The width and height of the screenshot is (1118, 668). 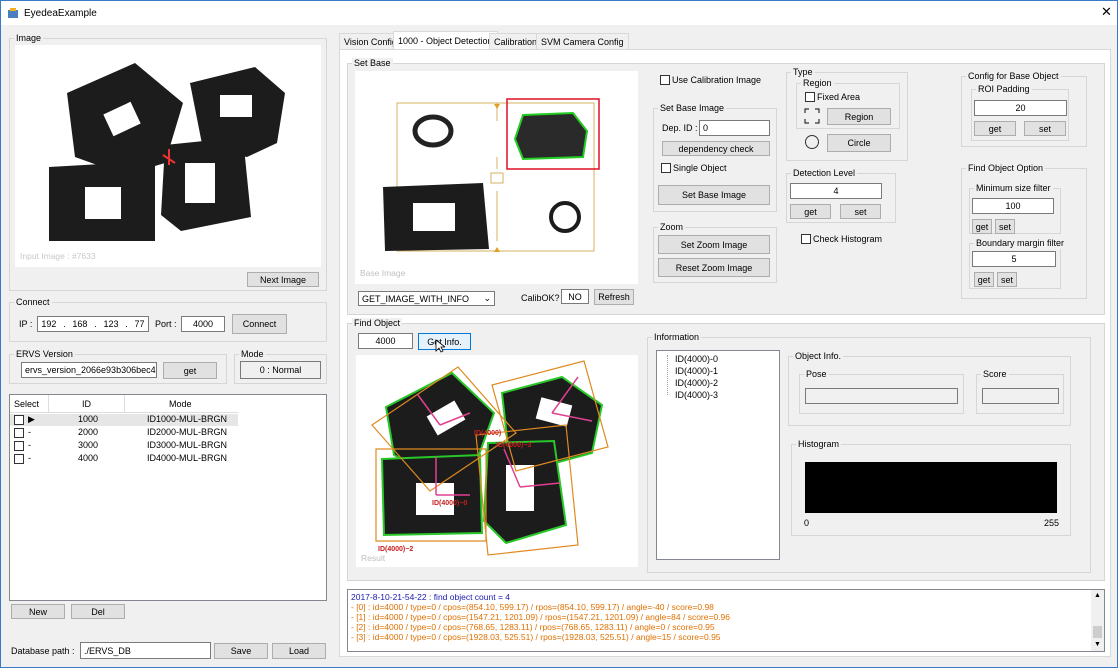 What do you see at coordinates (714, 195) in the screenshot?
I see `set-base-image-button: Set Base Image` at bounding box center [714, 195].